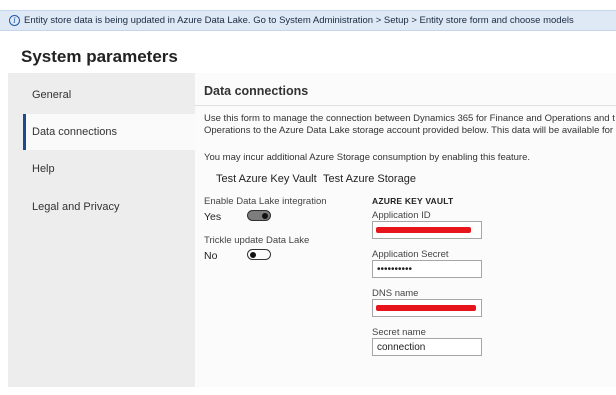 The height and width of the screenshot is (395, 616). Describe the element at coordinates (413, 201) in the screenshot. I see `azure-key-vault-heading: AZURE KEY VAULT` at that location.